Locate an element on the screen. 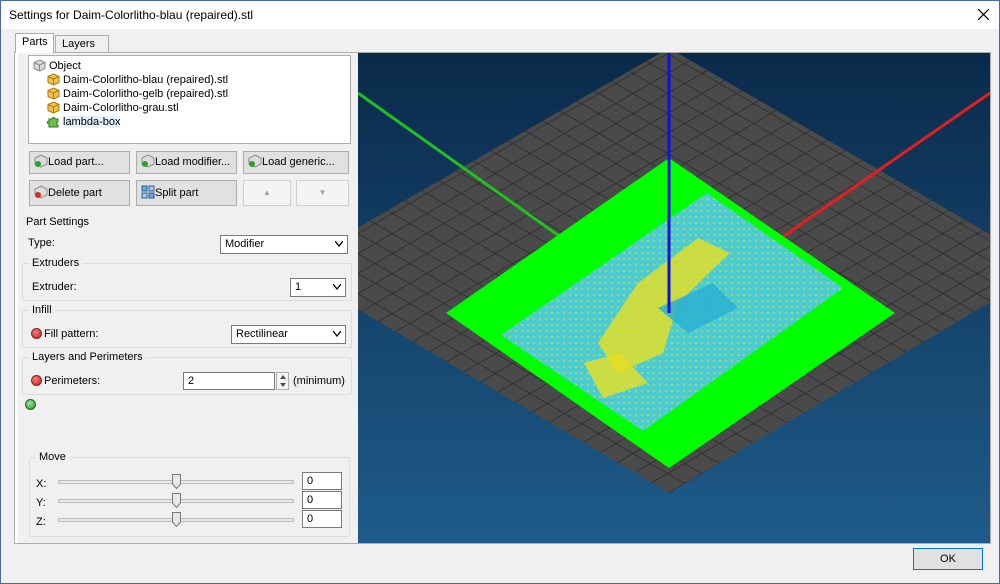 This screenshot has width=1000, height=584. type-label: Type: is located at coordinates (41, 243).